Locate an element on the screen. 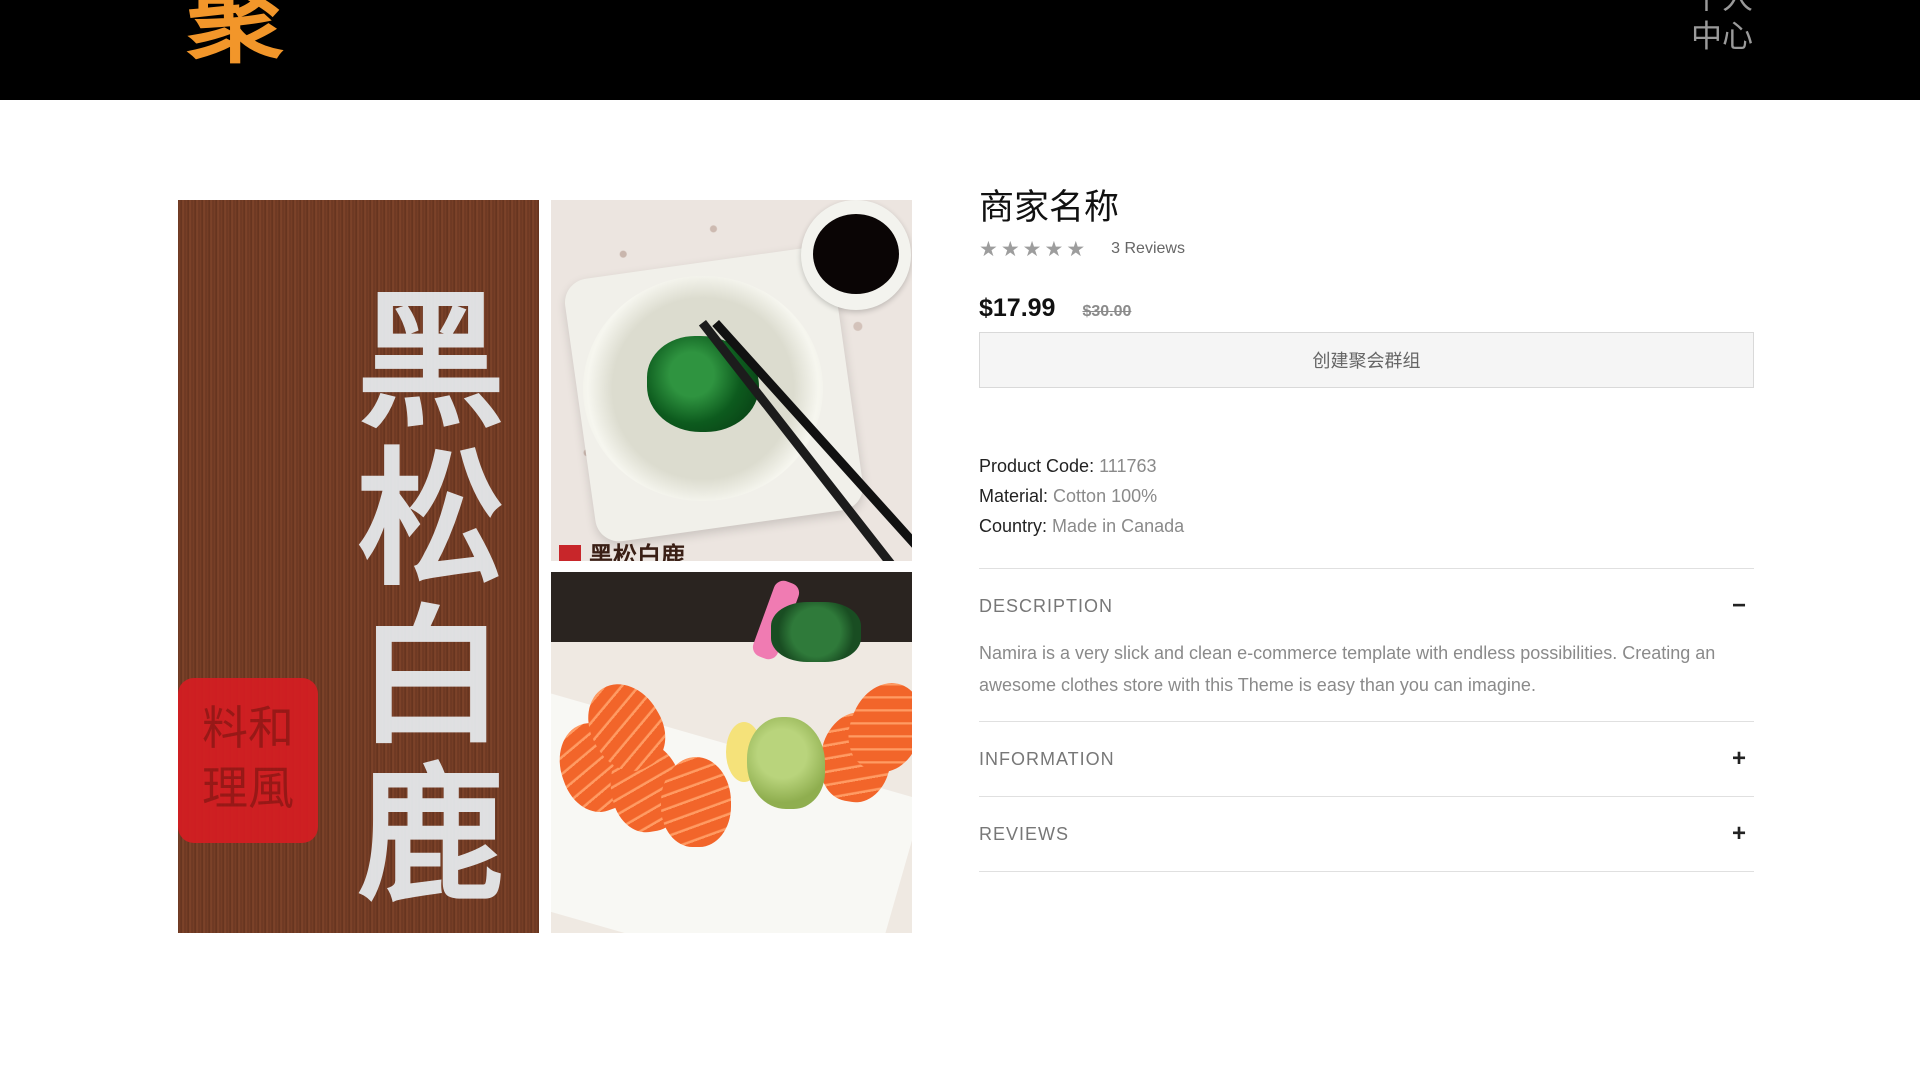 The width and height of the screenshot is (1920, 1080). plate-brand: 黑松白鹿 is located at coordinates (622, 548).